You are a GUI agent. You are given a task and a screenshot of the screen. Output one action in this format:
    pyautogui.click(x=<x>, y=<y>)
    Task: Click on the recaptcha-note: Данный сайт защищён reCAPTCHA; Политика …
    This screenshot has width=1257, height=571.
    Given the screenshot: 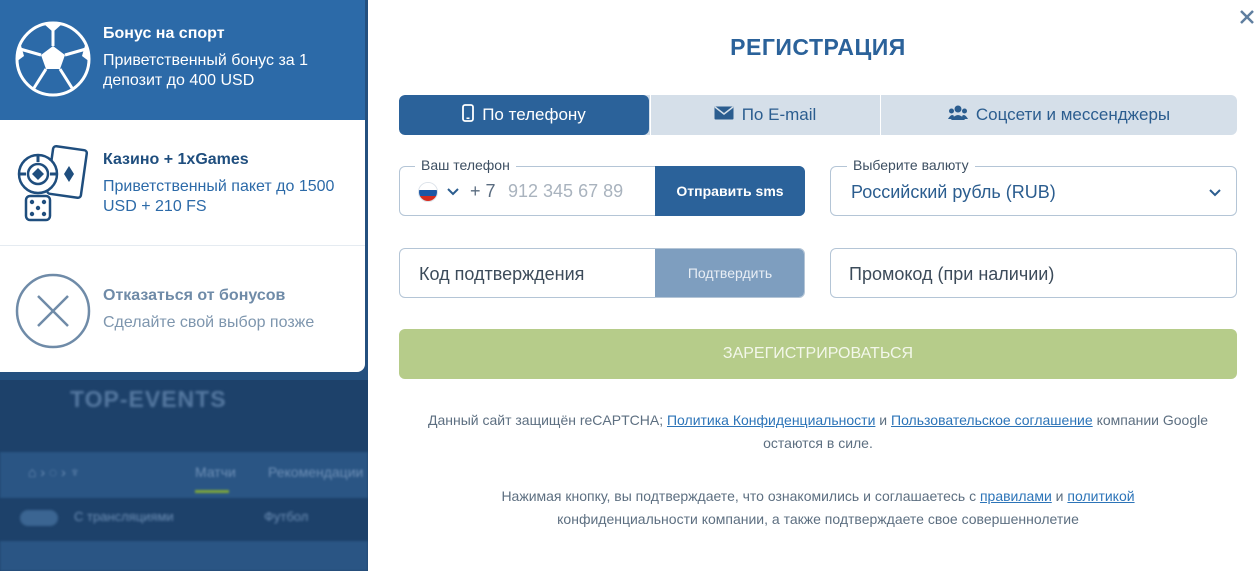 What is the action you would take?
    pyautogui.click(x=818, y=432)
    